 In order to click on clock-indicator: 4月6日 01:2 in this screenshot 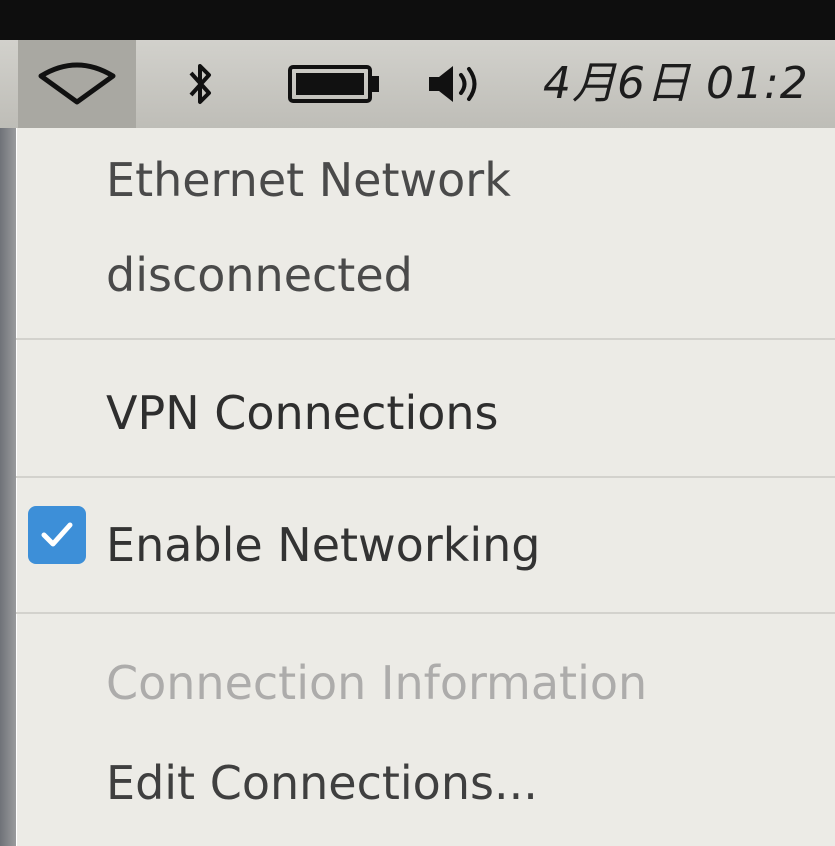, I will do `click(676, 84)`.